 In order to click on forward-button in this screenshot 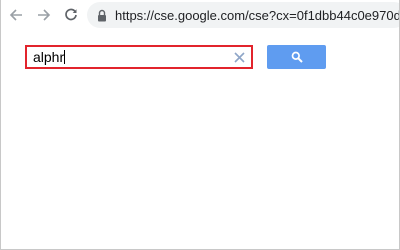, I will do `click(44, 15)`.